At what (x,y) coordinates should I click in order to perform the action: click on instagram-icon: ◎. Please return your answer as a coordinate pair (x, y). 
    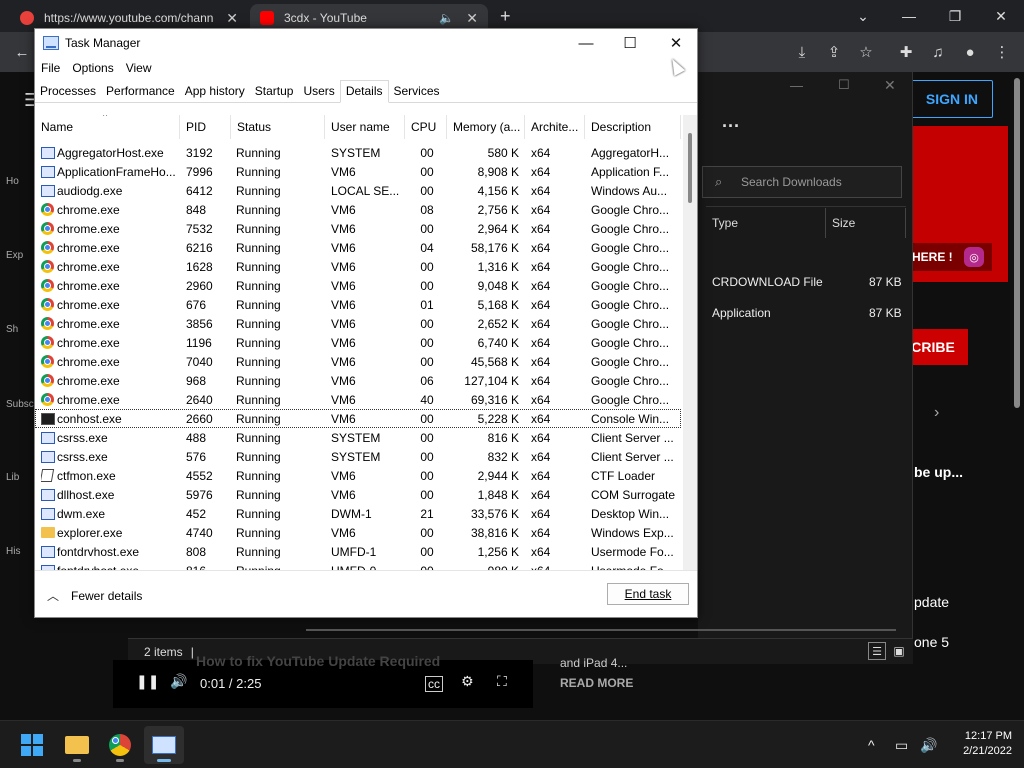
    Looking at the image, I should click on (974, 257).